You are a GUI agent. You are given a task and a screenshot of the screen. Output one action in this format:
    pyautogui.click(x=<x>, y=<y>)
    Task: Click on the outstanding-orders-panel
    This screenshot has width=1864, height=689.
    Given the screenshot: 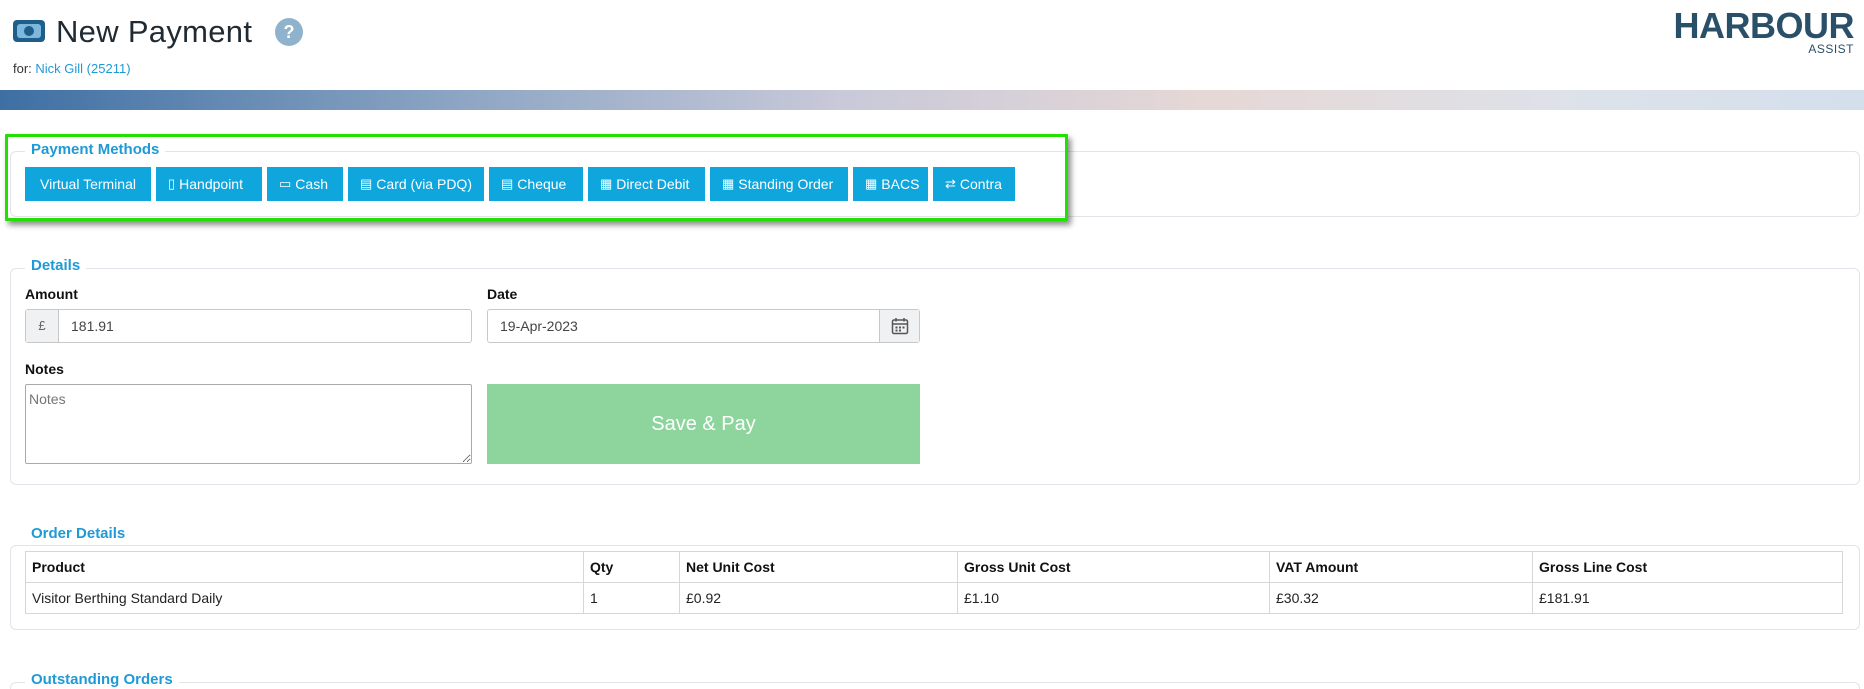 What is the action you would take?
    pyautogui.click(x=935, y=685)
    